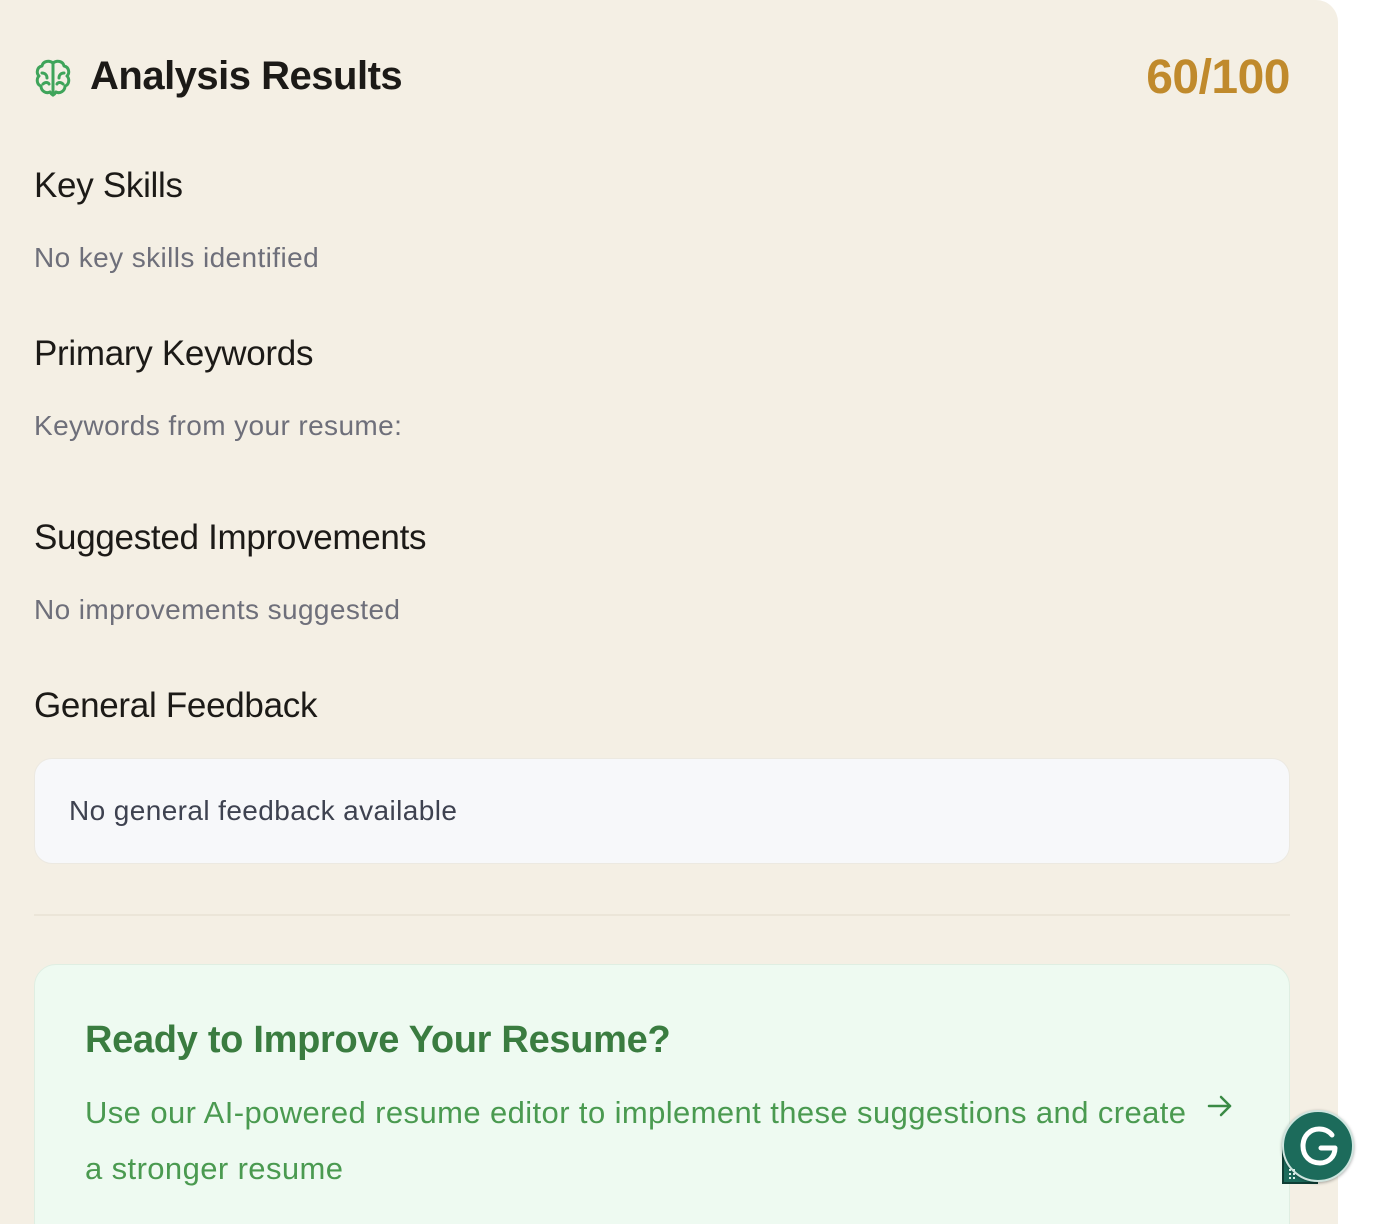 Image resolution: width=1376 pixels, height=1224 pixels. Describe the element at coordinates (108, 185) in the screenshot. I see `key-skills-heading: Key Skills` at that location.